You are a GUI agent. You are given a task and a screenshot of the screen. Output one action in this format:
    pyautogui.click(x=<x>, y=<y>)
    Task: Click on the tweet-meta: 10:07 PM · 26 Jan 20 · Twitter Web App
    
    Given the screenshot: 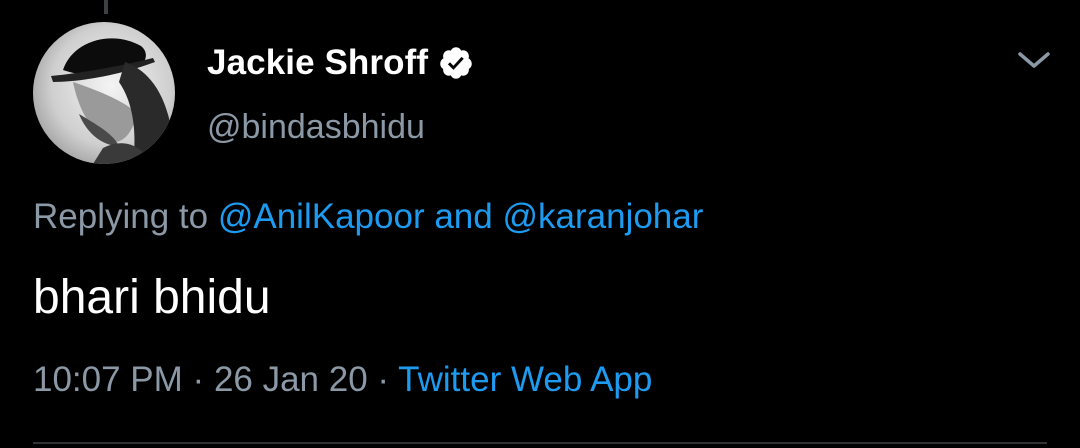 What is the action you would take?
    pyautogui.click(x=342, y=380)
    